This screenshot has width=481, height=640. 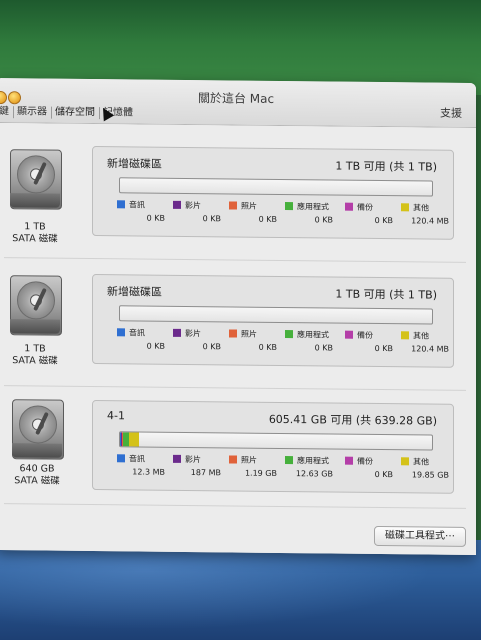 I want to click on legend-value: 1.19 GB, so click(x=260, y=473).